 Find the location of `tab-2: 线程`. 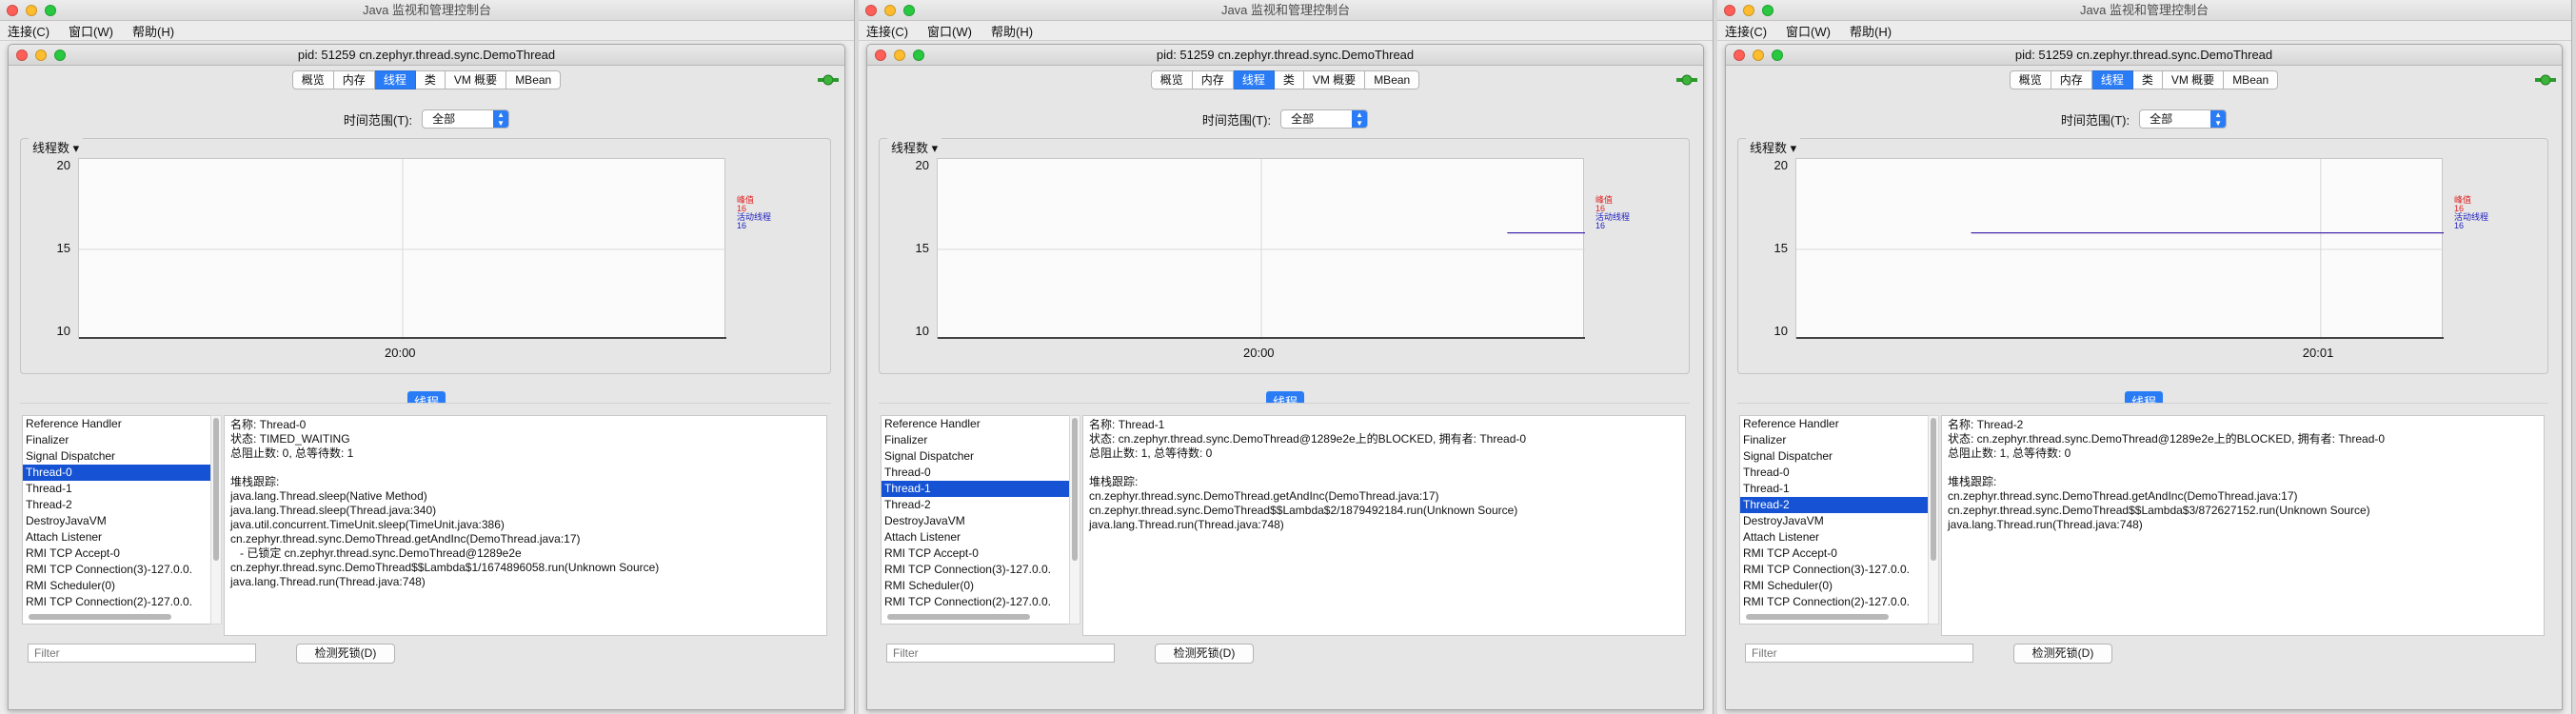

tab-2: 线程 is located at coordinates (2112, 79).